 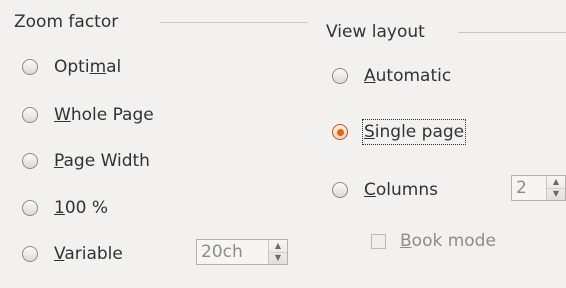 I want to click on columns-value: 2, so click(x=521, y=188).